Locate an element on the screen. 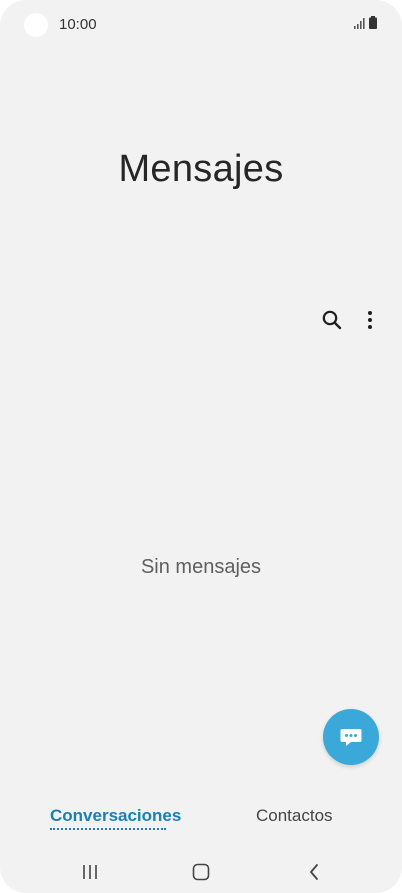 The width and height of the screenshot is (402, 893). recents-button is located at coordinates (90, 872).